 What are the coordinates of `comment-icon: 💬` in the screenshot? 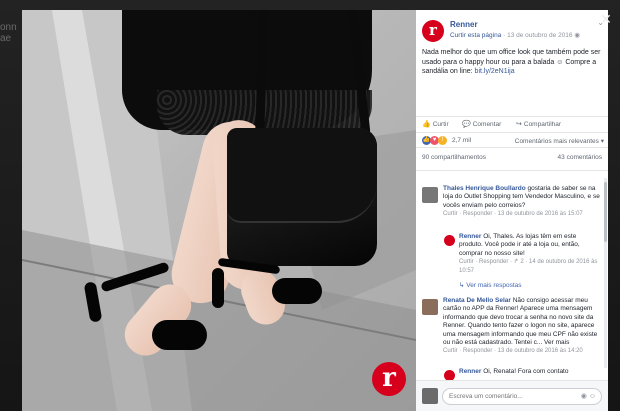 It's located at (466, 124).